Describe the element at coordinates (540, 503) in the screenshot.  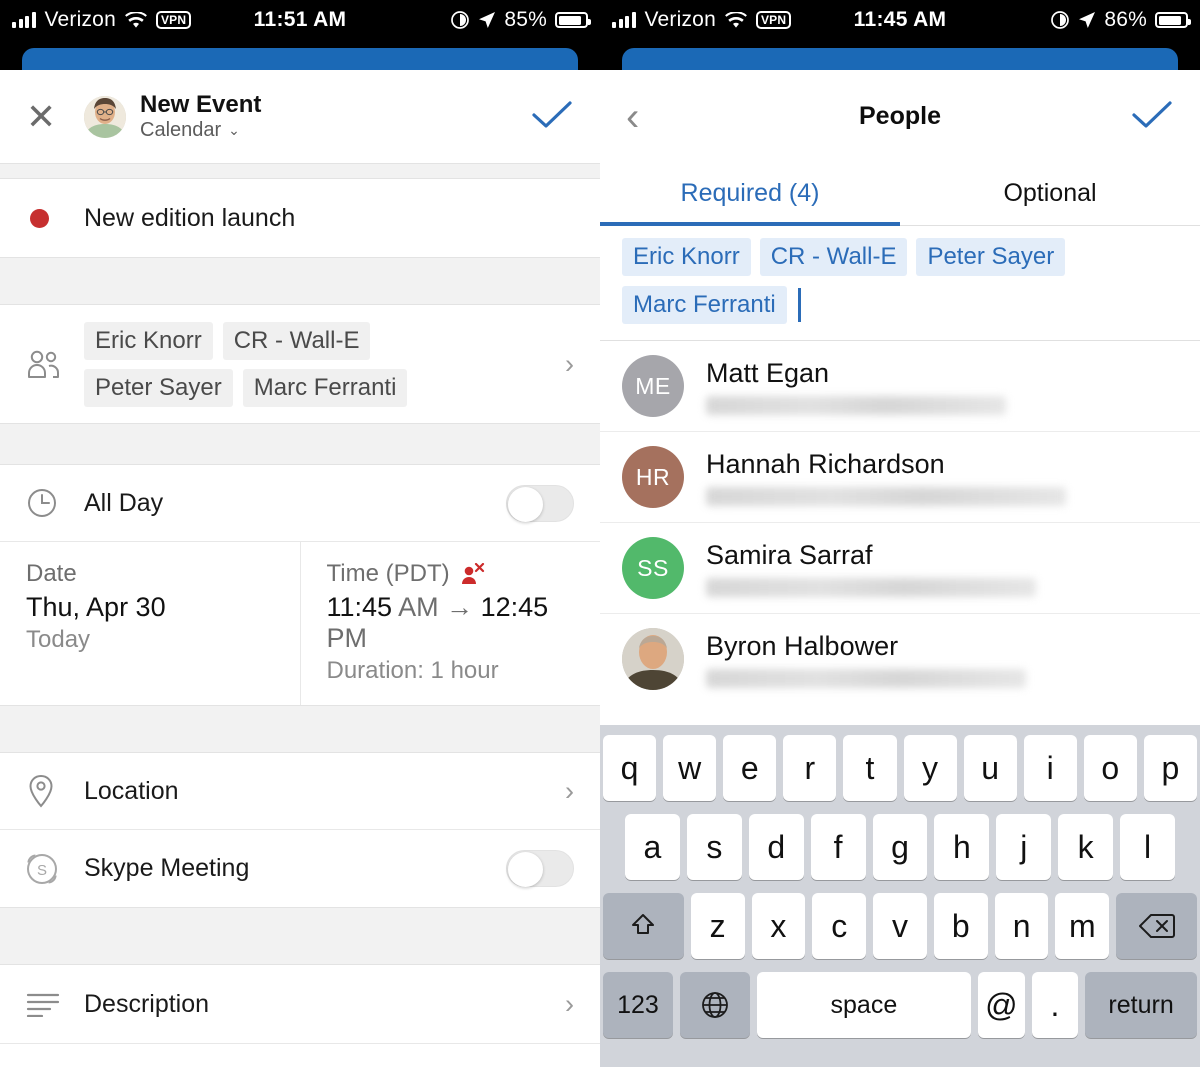
I see `all-day-toggle` at that location.